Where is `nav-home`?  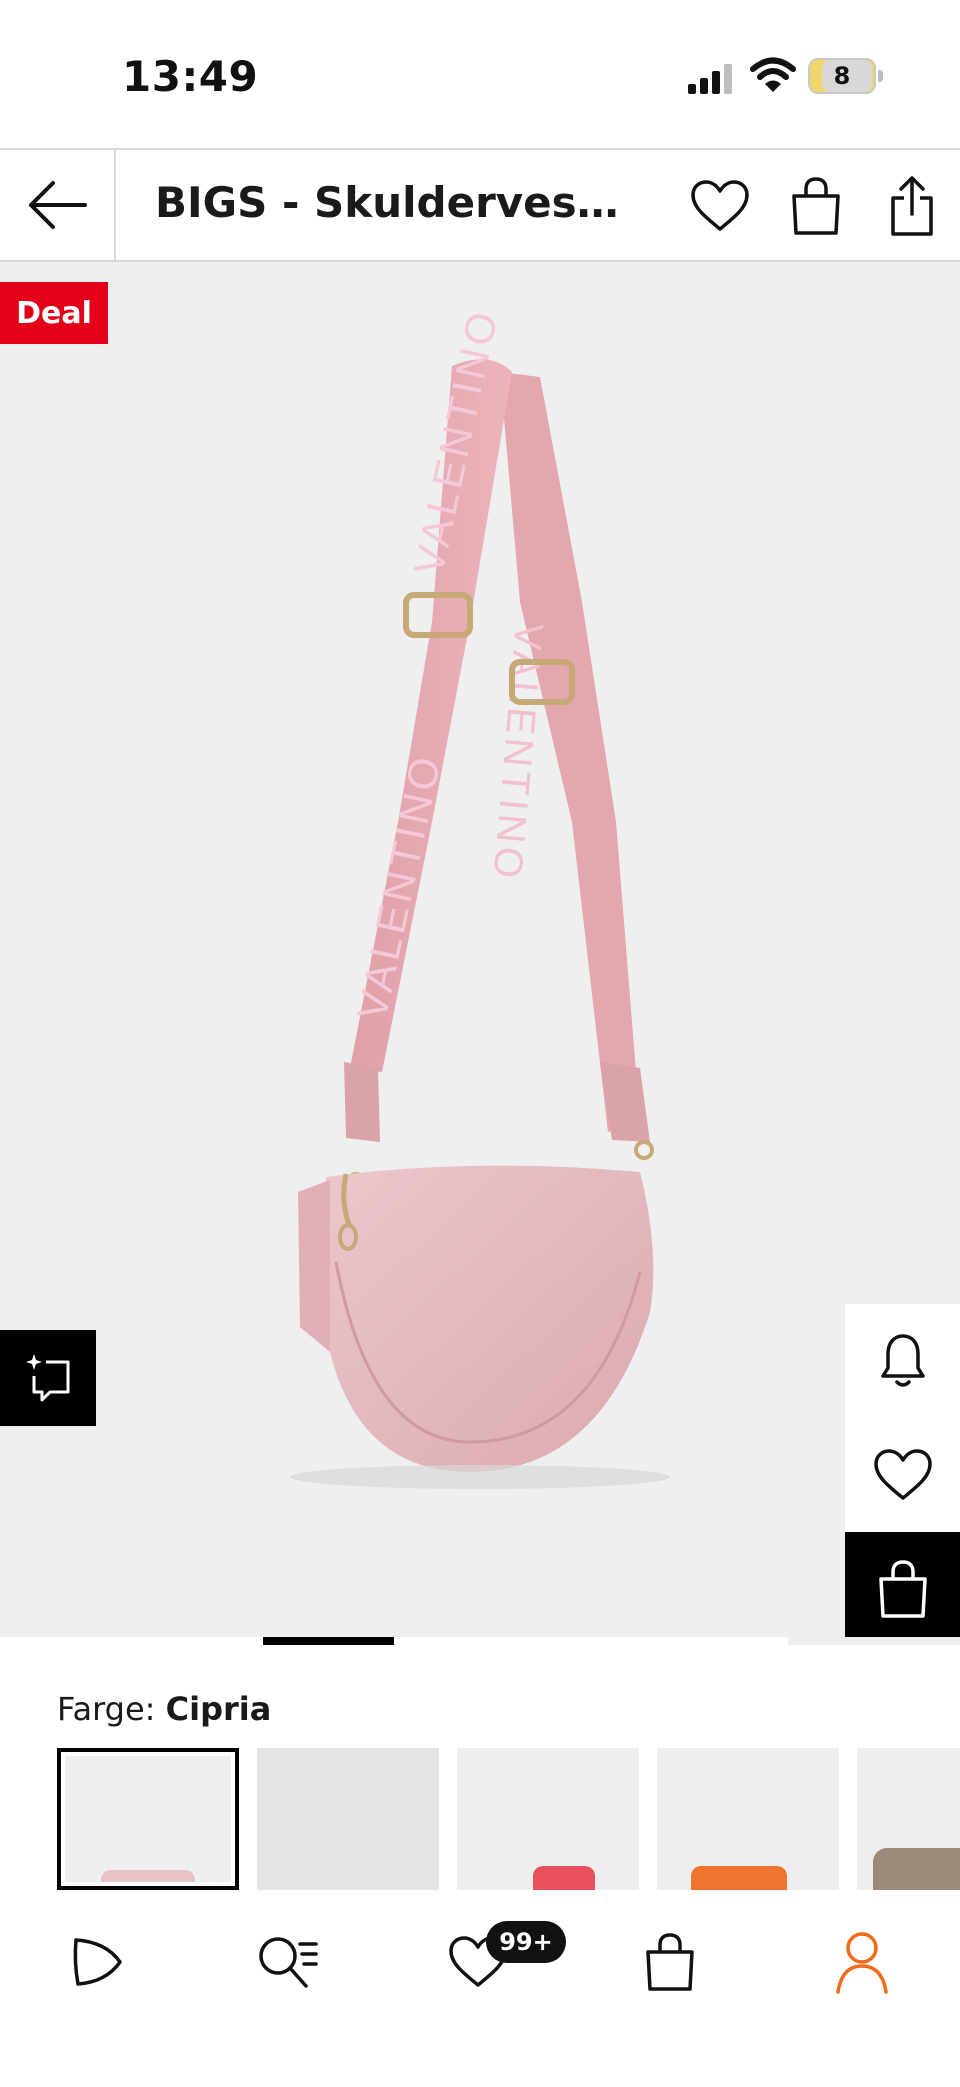 nav-home is located at coordinates (96, 1962).